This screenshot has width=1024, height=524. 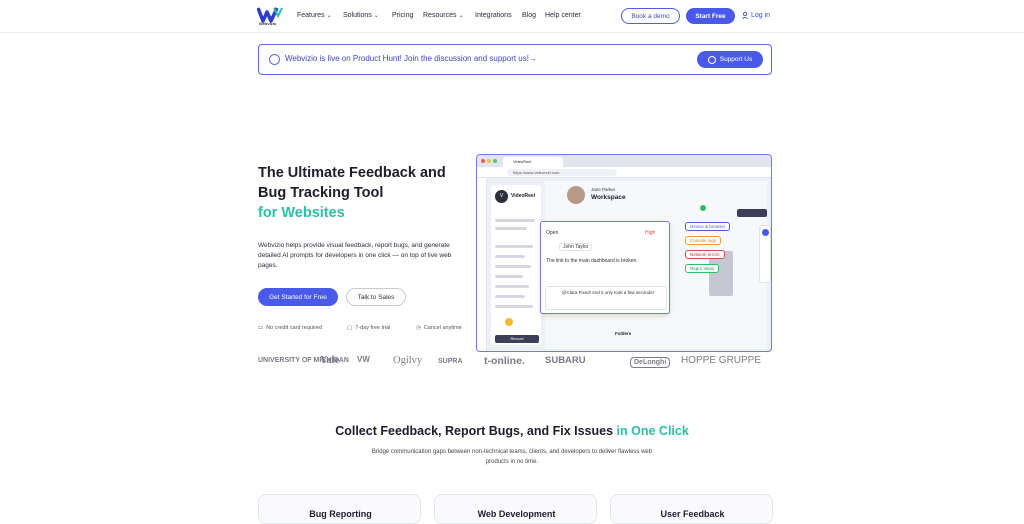 What do you see at coordinates (710, 16) in the screenshot?
I see `start-free-button: Start Free` at bounding box center [710, 16].